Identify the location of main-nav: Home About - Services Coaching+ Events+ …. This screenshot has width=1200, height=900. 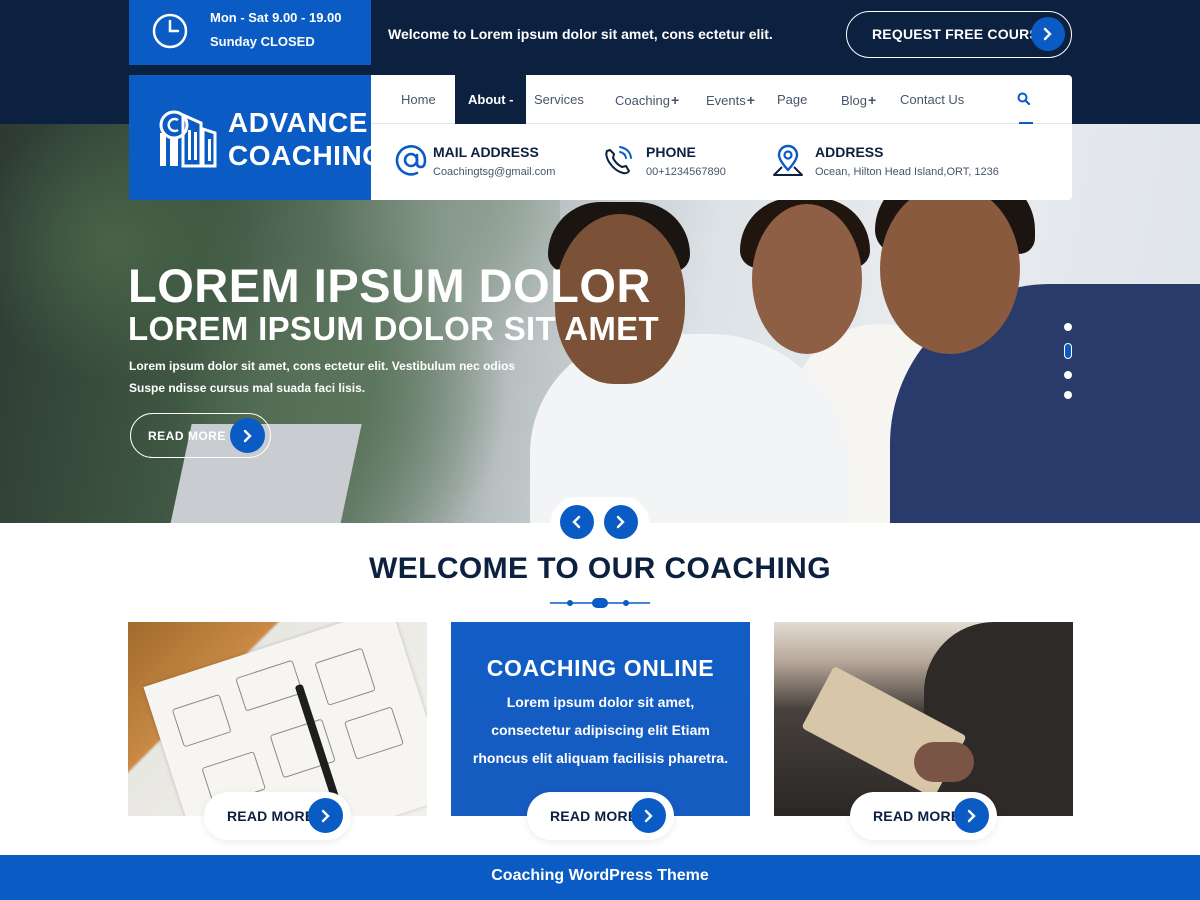
(721, 99).